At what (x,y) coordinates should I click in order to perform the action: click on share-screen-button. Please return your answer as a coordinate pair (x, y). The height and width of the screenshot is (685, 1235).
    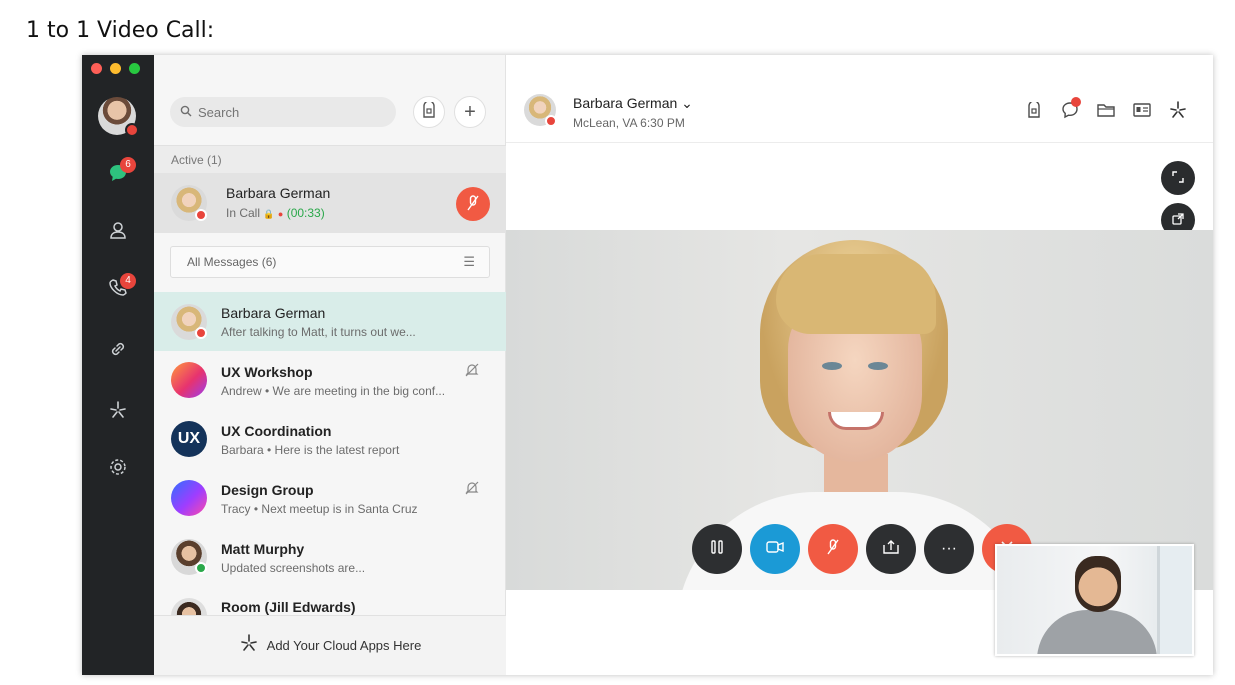
    Looking at the image, I should click on (891, 549).